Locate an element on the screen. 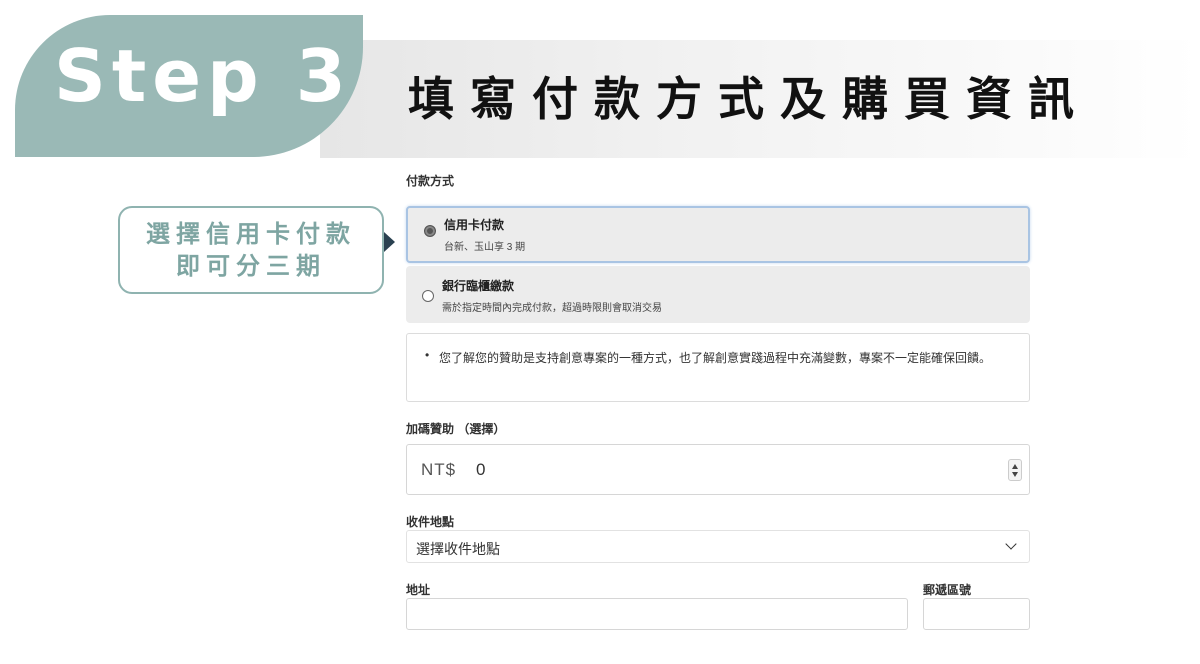 The height and width of the screenshot is (664, 1200). payment-option-bank-counter: 銀行臨櫃繳款 需於指定時間內完成付款，超過時限則會取消交易 is located at coordinates (718, 294).